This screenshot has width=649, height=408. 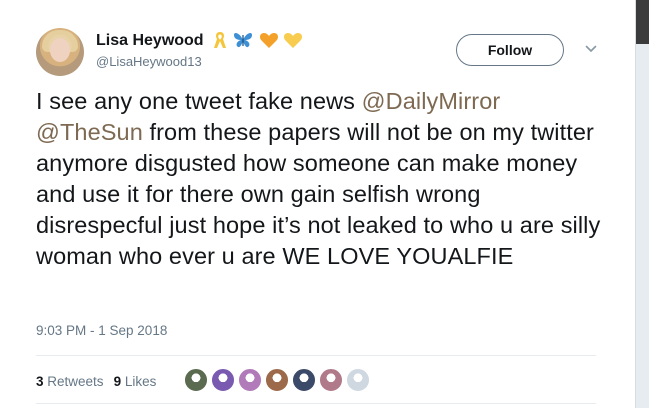 I want to click on retweets-count: 3, so click(x=40, y=381).